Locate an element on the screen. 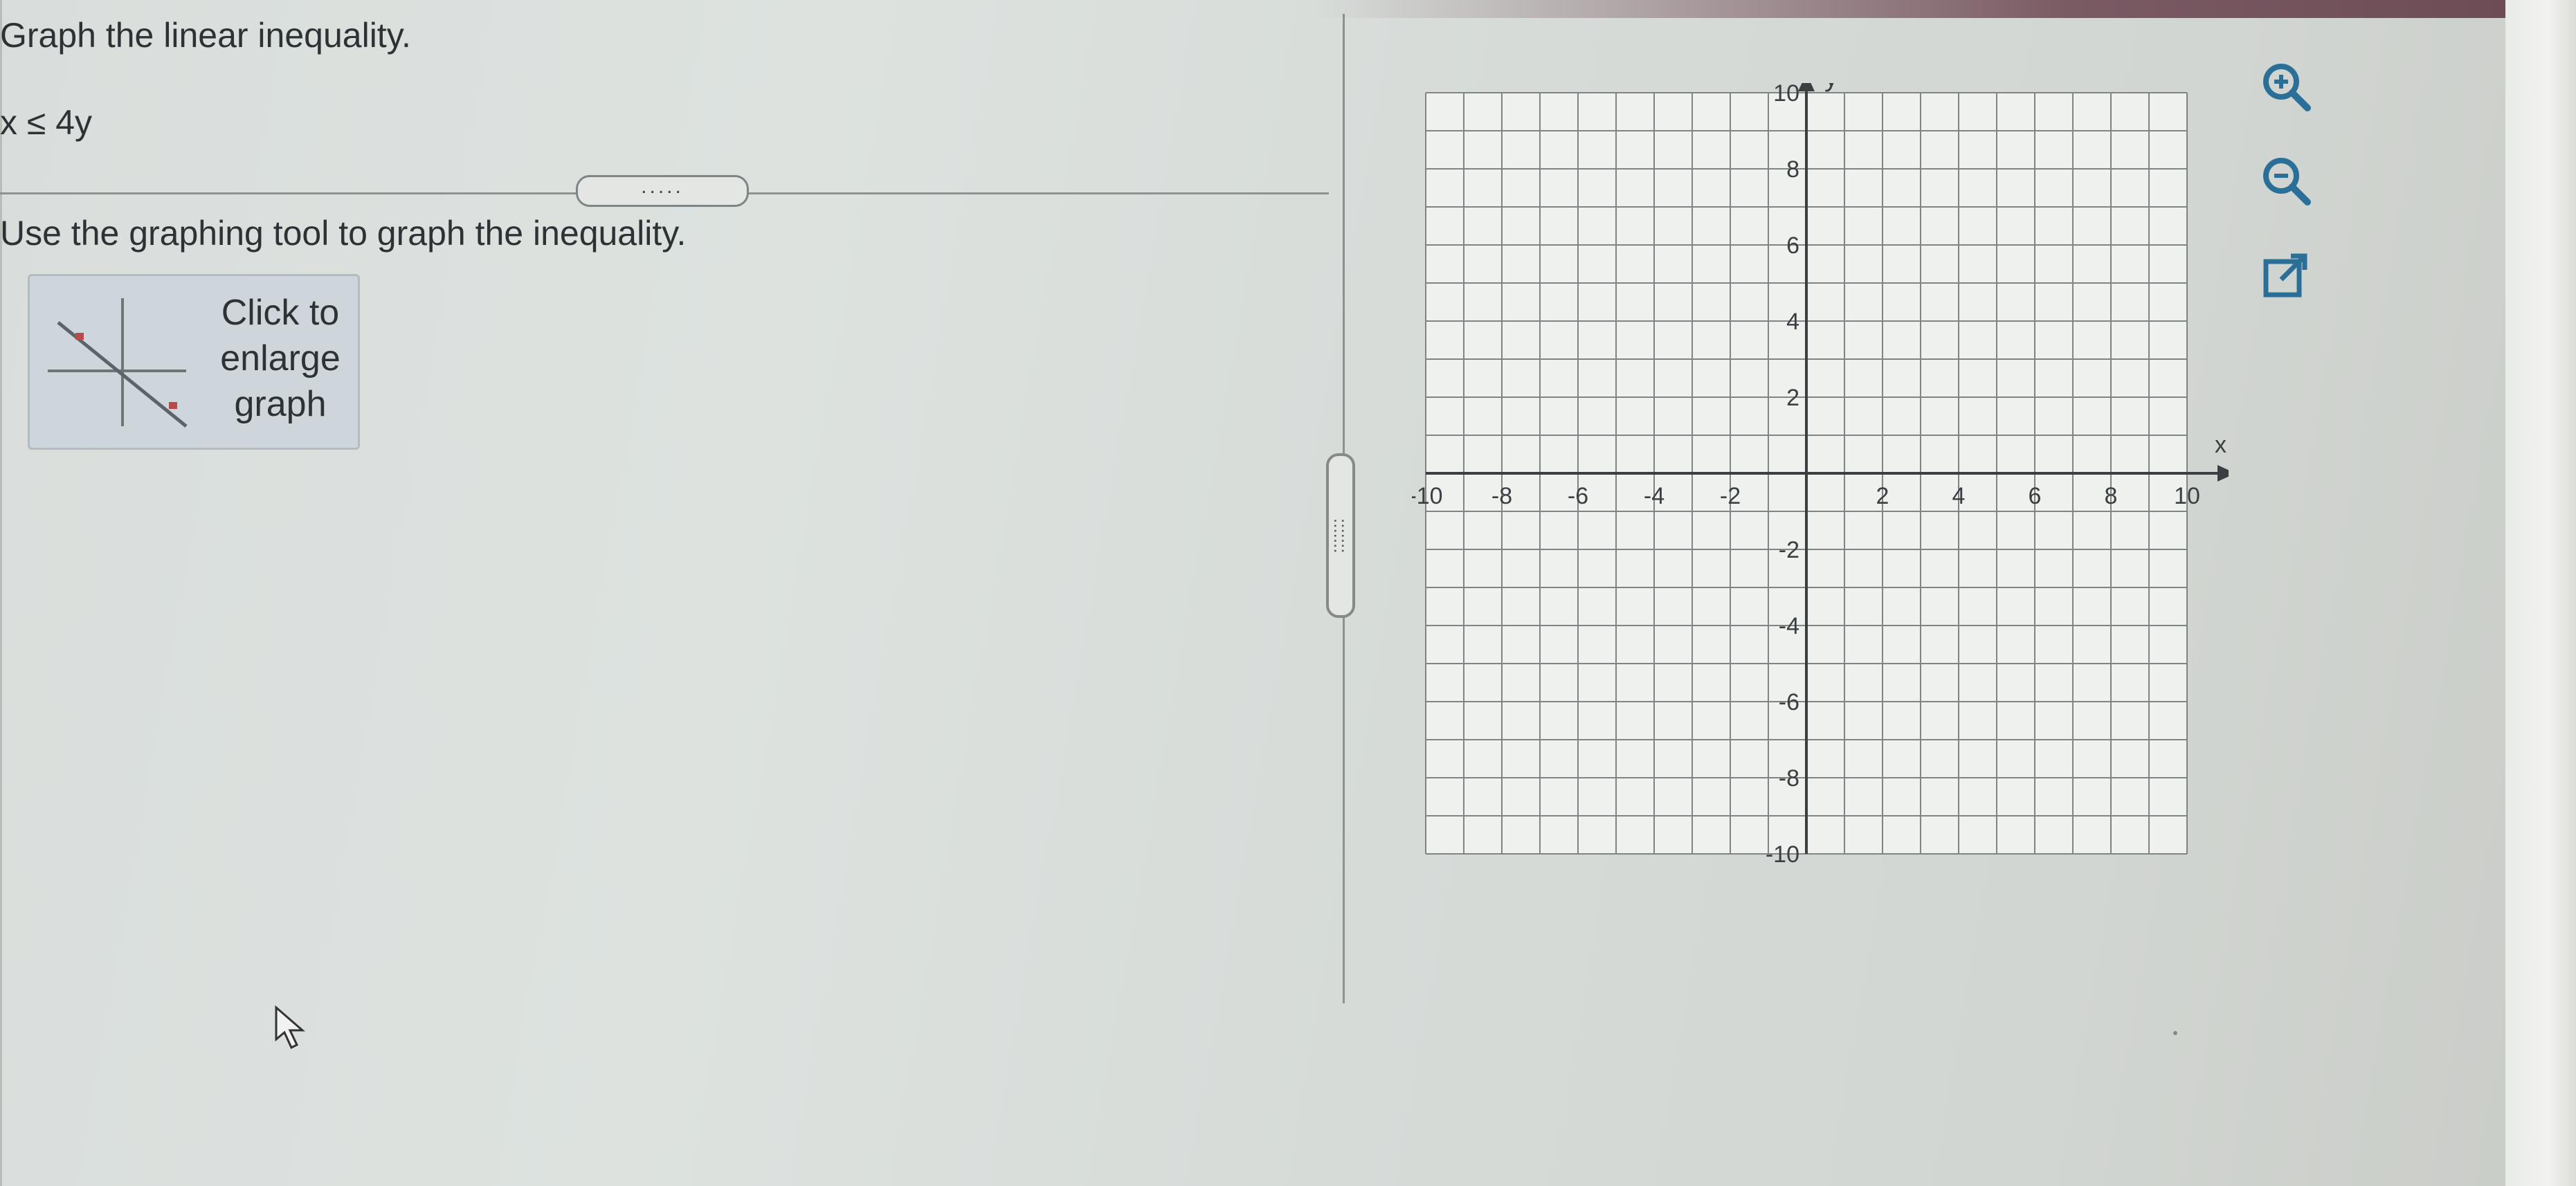 The height and width of the screenshot is (1186, 2576). y-tick-label: -4 is located at coordinates (1789, 626).